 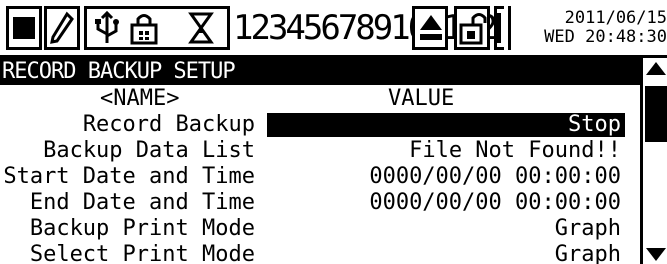 I want to click on row-value: File Not Found!!, so click(x=446, y=151).